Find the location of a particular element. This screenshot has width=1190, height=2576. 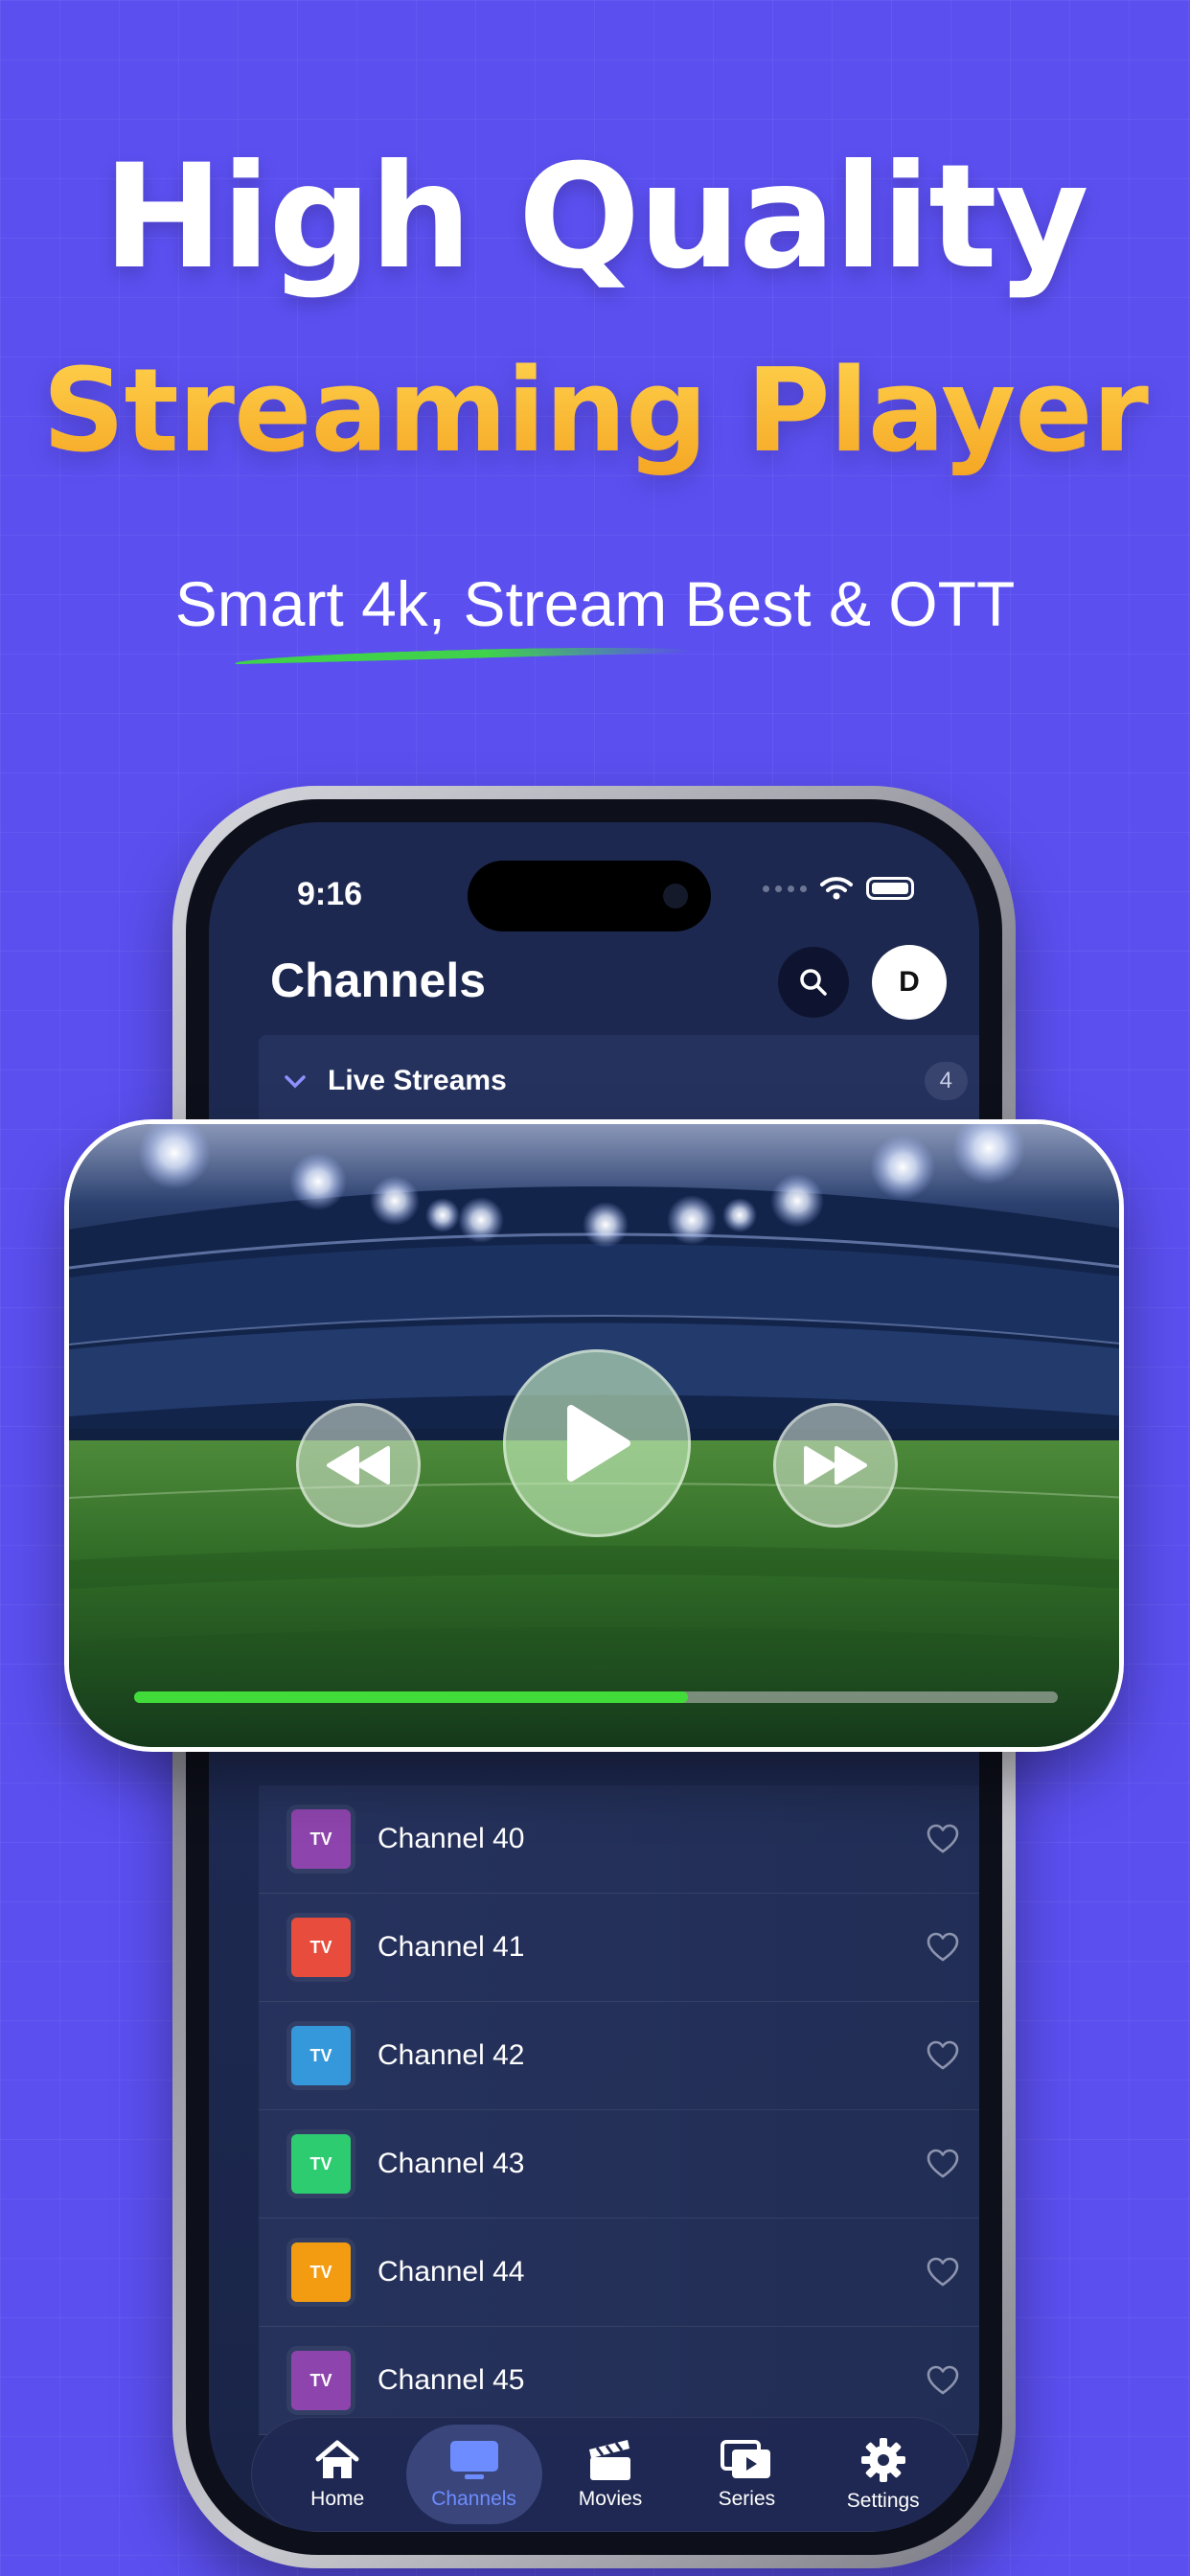

tab-settings: Settings is located at coordinates (883, 2474).